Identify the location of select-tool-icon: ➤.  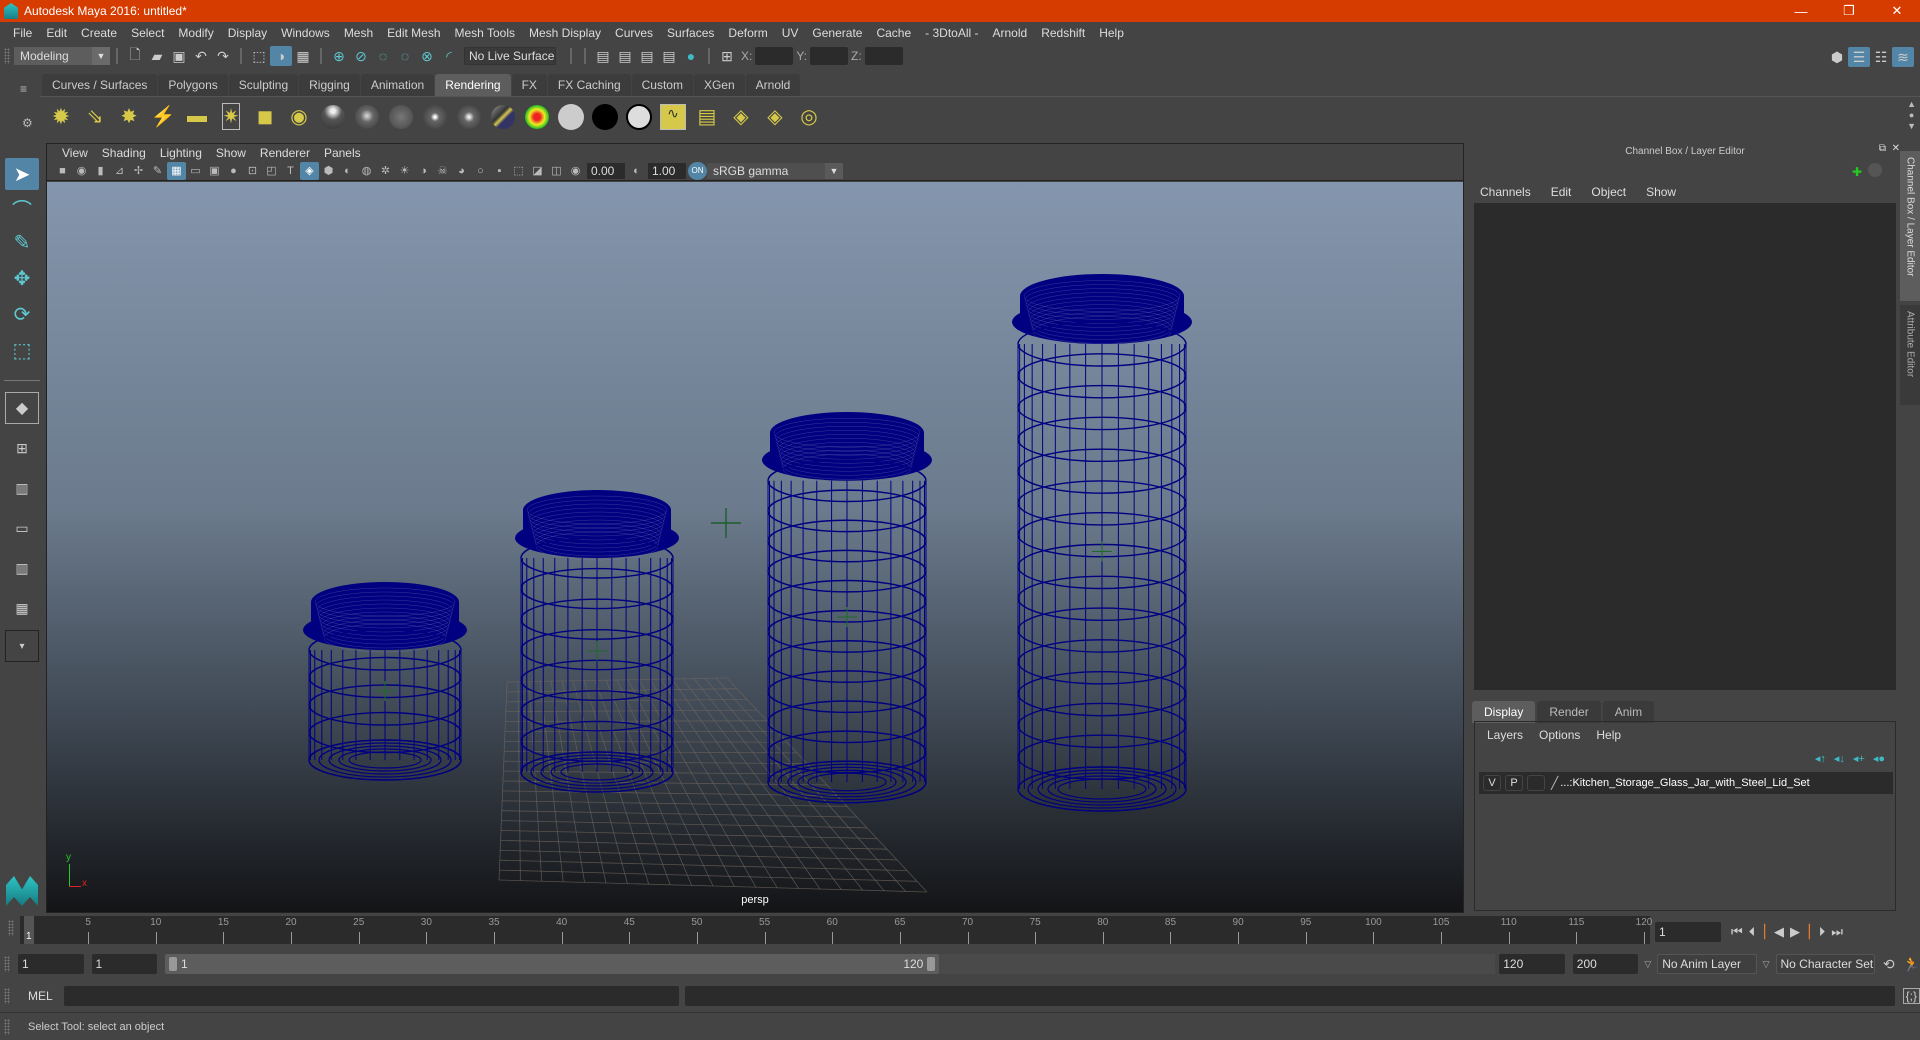
(22, 174).